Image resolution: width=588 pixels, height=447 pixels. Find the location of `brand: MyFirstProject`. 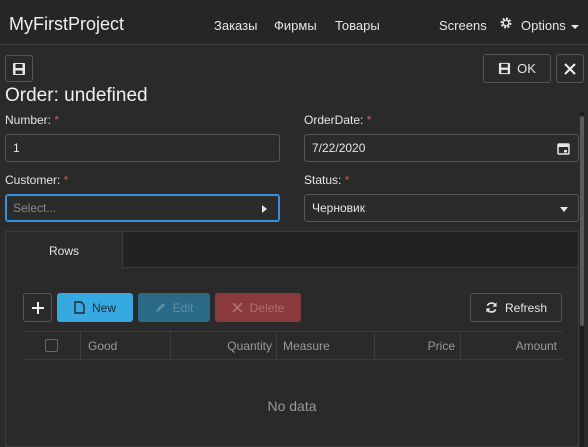

brand: MyFirstProject is located at coordinates (66, 24).